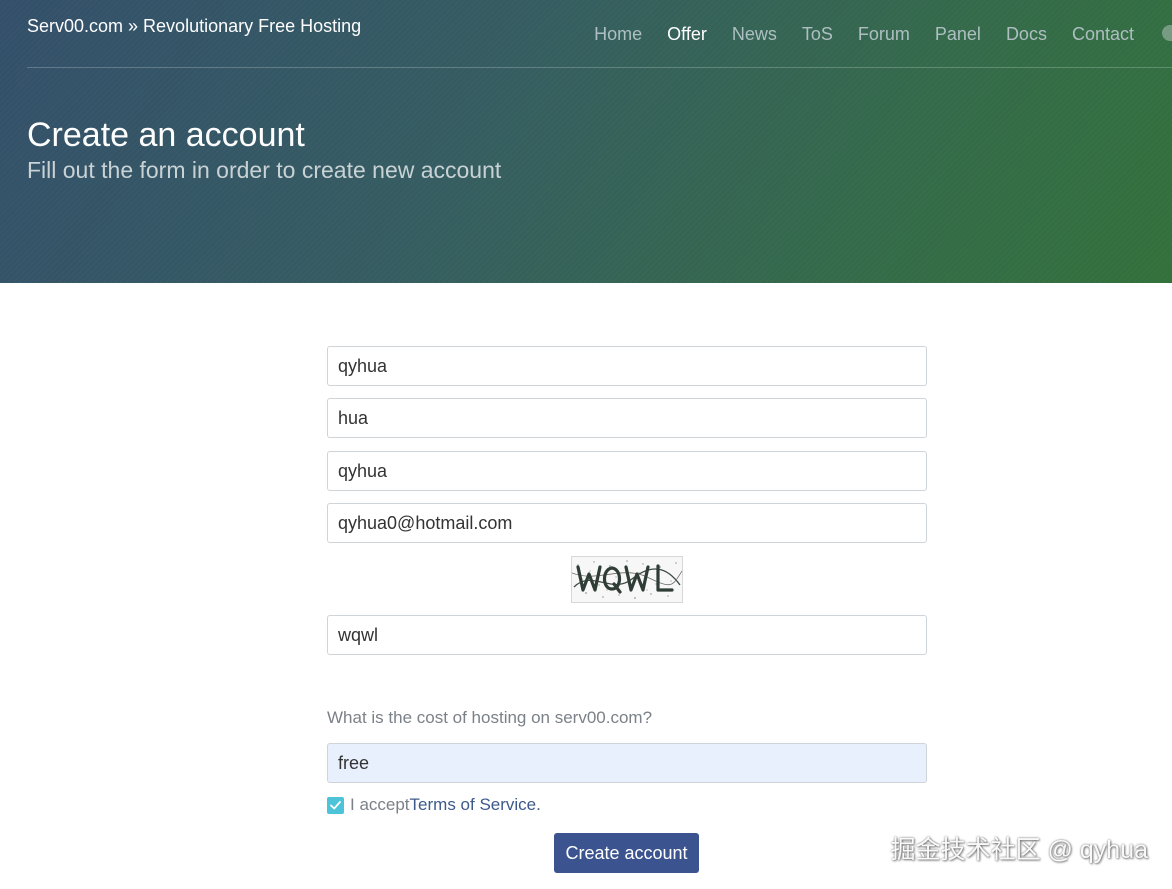  I want to click on create-account-button: Create account, so click(626, 853).